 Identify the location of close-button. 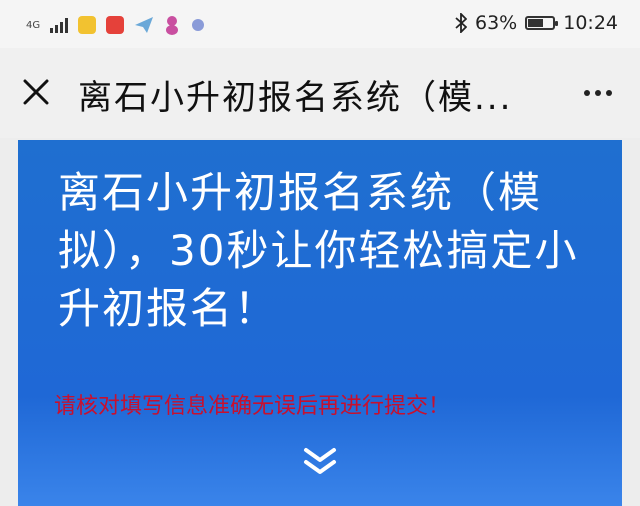
(36, 92).